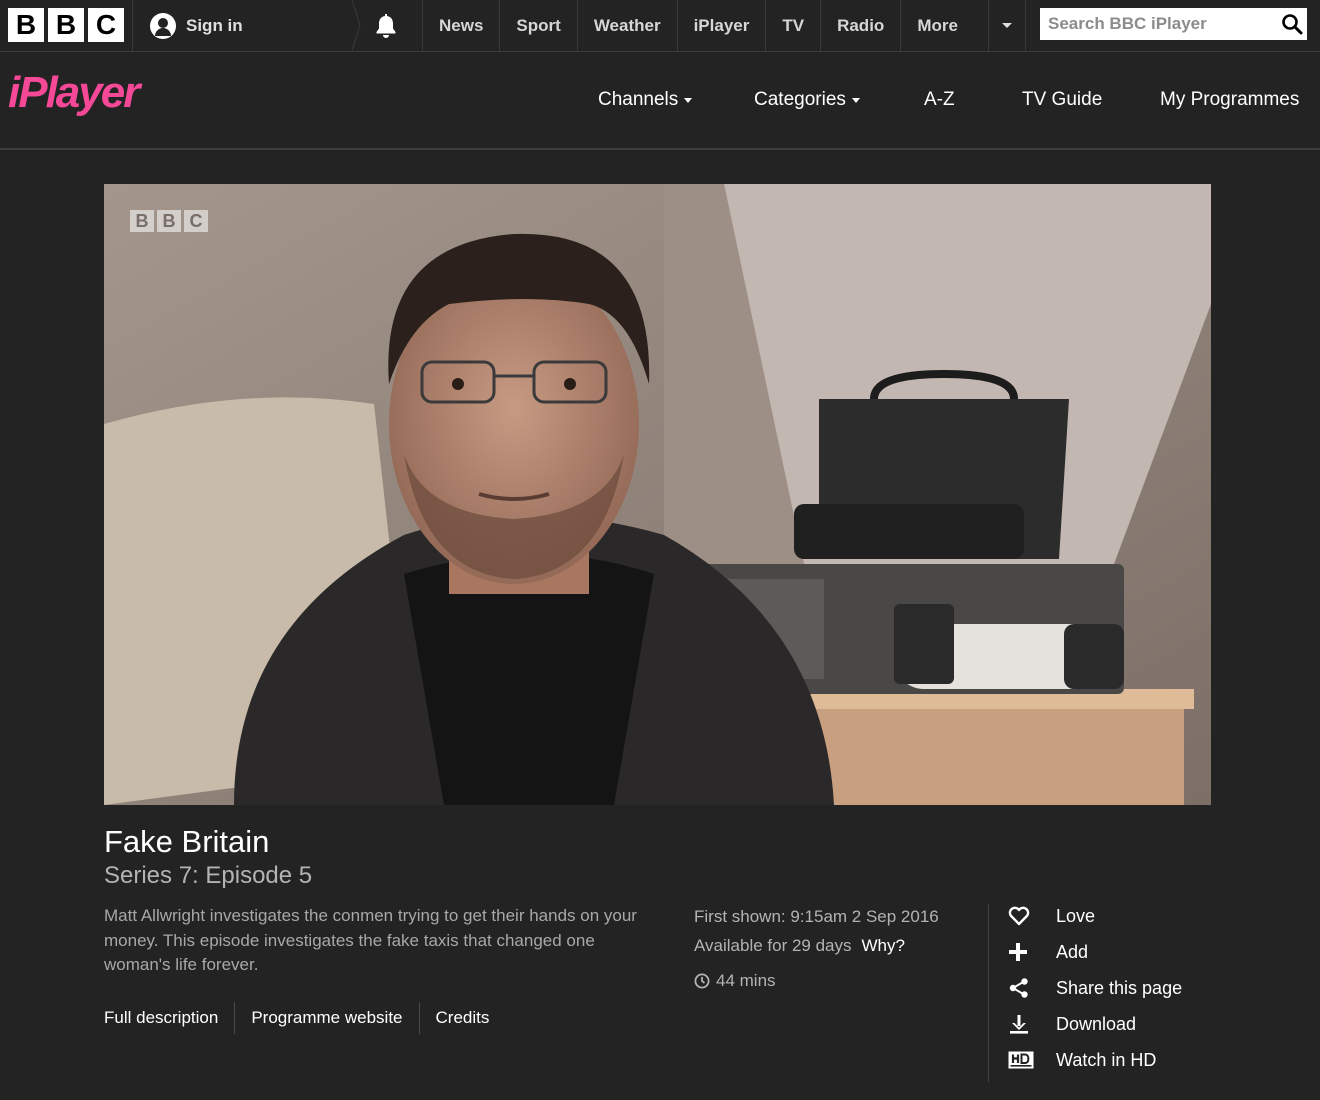 The width and height of the screenshot is (1320, 1100). I want to click on clock-icon, so click(702, 980).